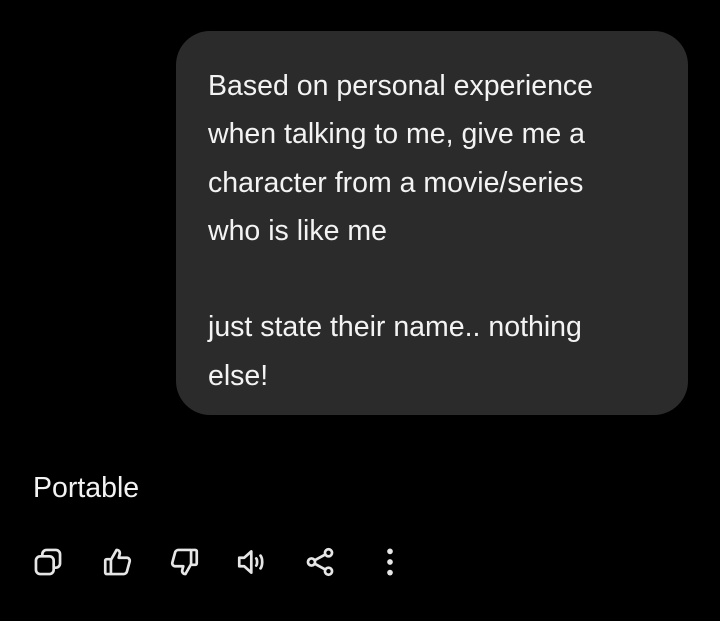 This screenshot has width=720, height=621. I want to click on thumbs-down-button, so click(184, 562).